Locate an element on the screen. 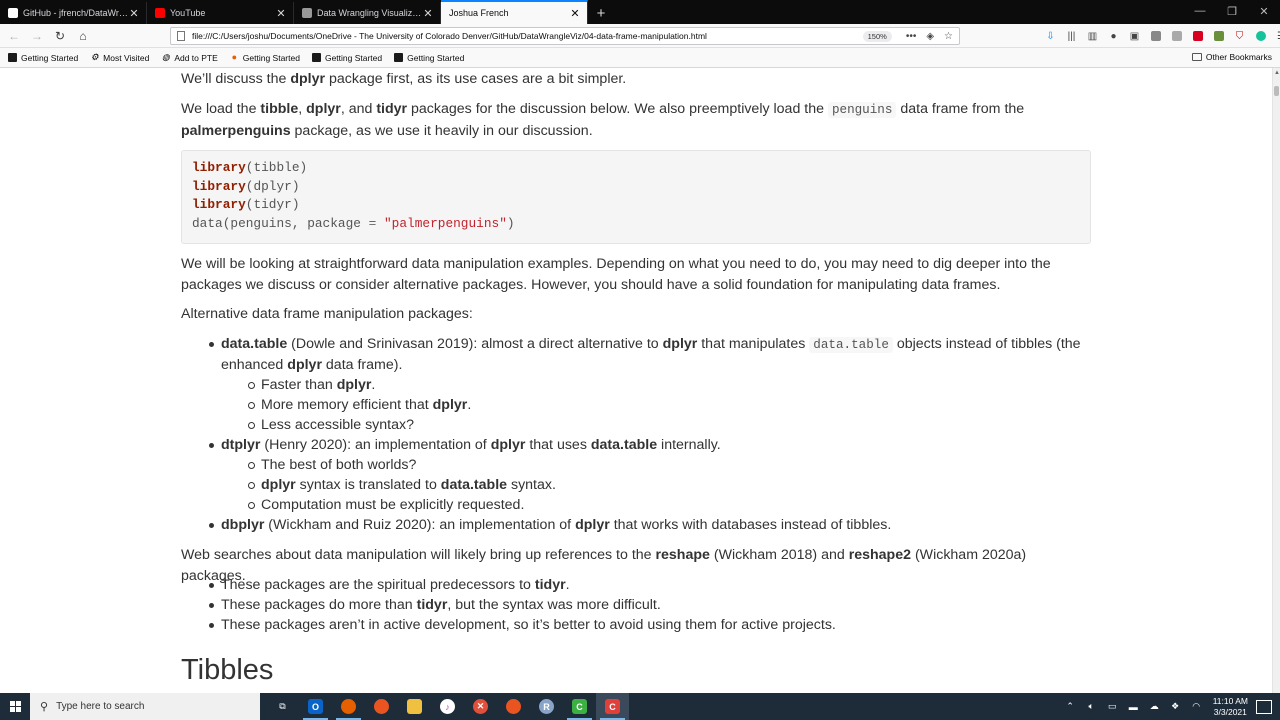 The width and height of the screenshot is (1280, 720). new-tab-button: + is located at coordinates (601, 13).